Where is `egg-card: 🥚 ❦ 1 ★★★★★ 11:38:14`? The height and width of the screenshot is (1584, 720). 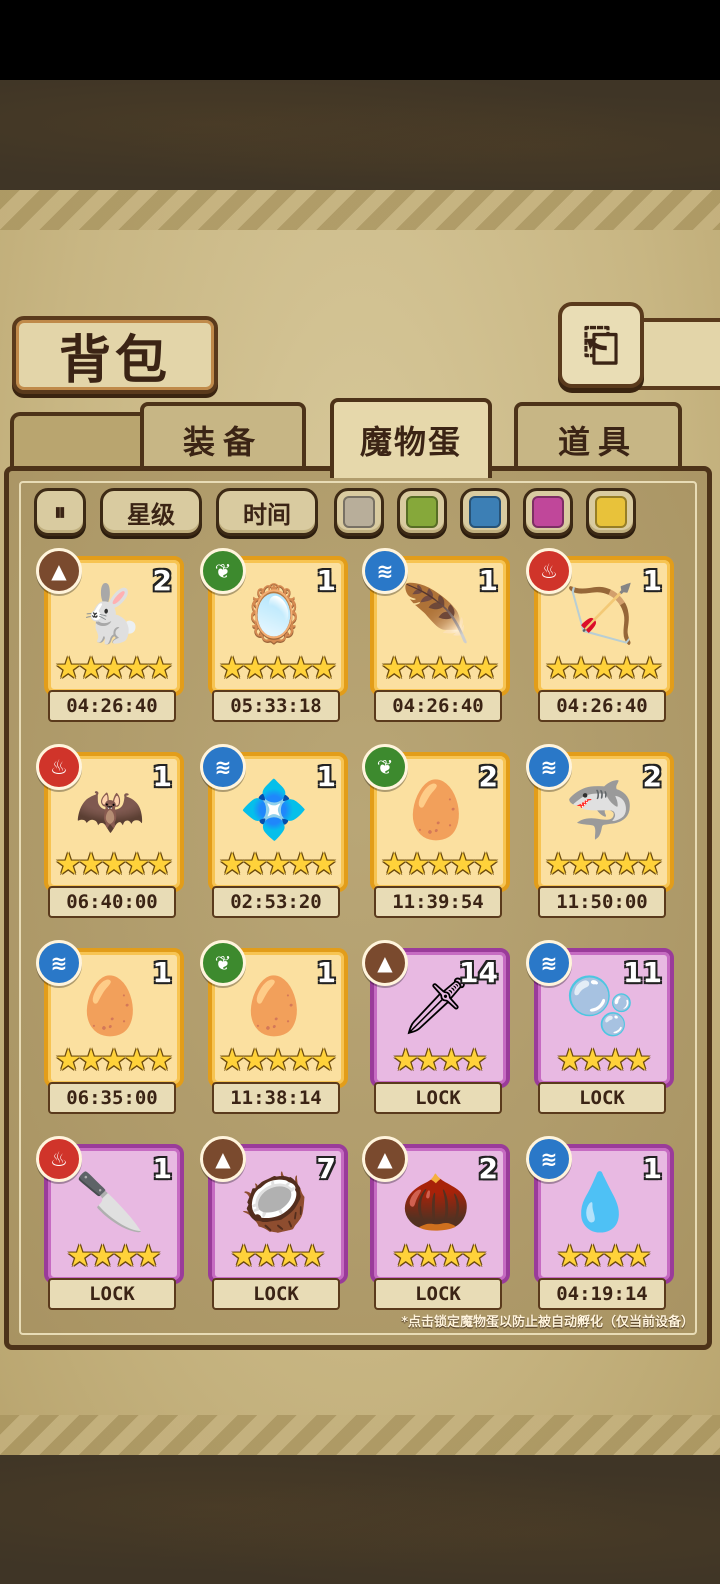
egg-card: 🥚 ❦ 1 ★★★★★ 11:38:14 is located at coordinates (274, 1027).